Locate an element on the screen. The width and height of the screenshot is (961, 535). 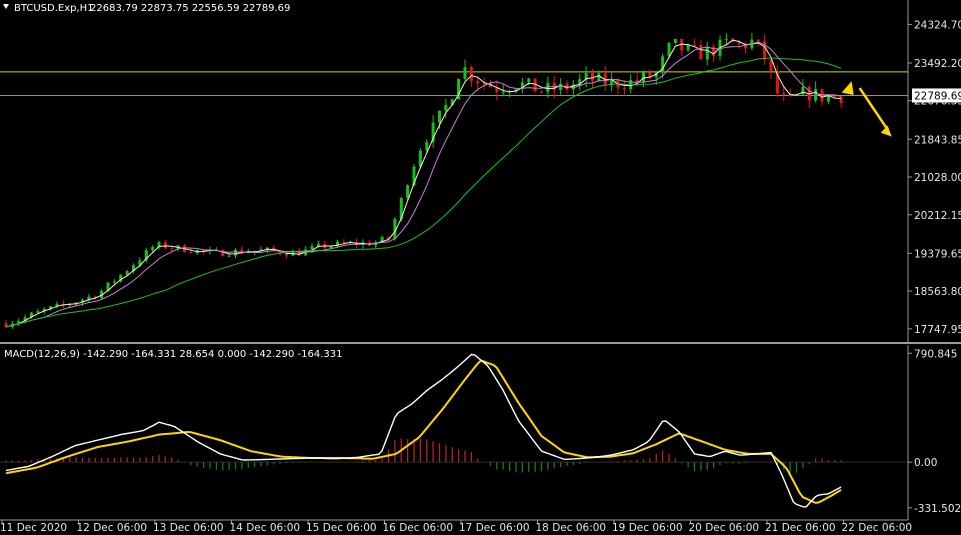
price-tick-label: 21028.00 is located at coordinates (937, 178).